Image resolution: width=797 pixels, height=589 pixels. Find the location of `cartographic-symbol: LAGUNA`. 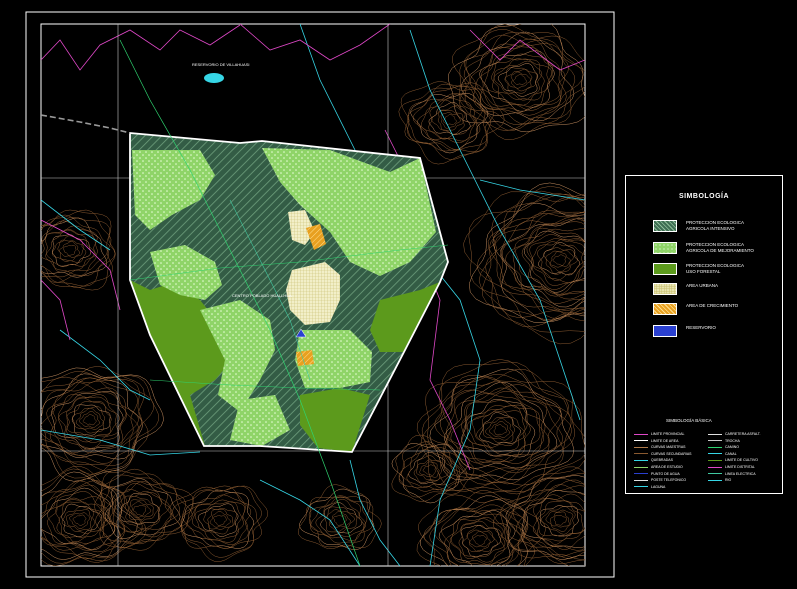

cartographic-symbol: LAGUNA is located at coordinates (663, 487).